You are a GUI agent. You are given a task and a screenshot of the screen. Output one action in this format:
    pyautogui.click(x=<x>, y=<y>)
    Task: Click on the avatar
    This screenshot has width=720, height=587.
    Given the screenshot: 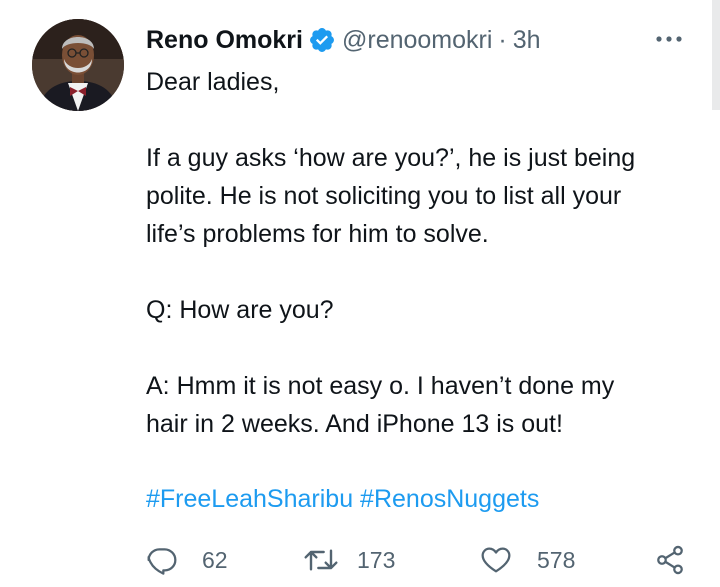 What is the action you would take?
    pyautogui.click(x=78, y=65)
    